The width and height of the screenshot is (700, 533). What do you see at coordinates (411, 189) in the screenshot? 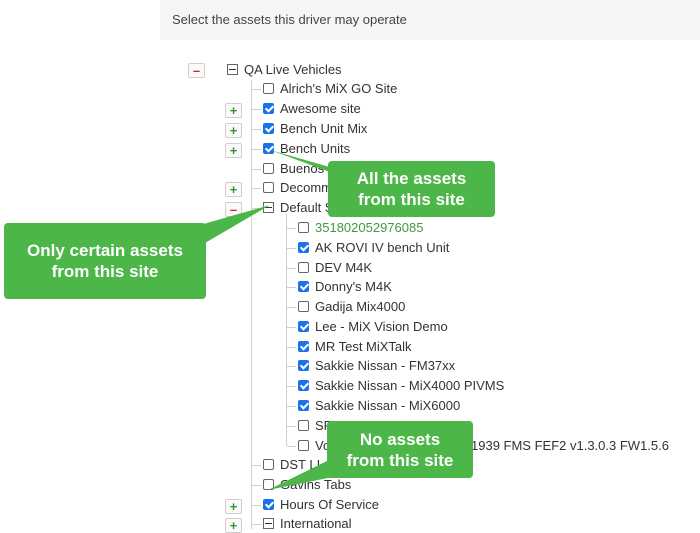
I see `callout-all-assets: All the assets from this site` at bounding box center [411, 189].